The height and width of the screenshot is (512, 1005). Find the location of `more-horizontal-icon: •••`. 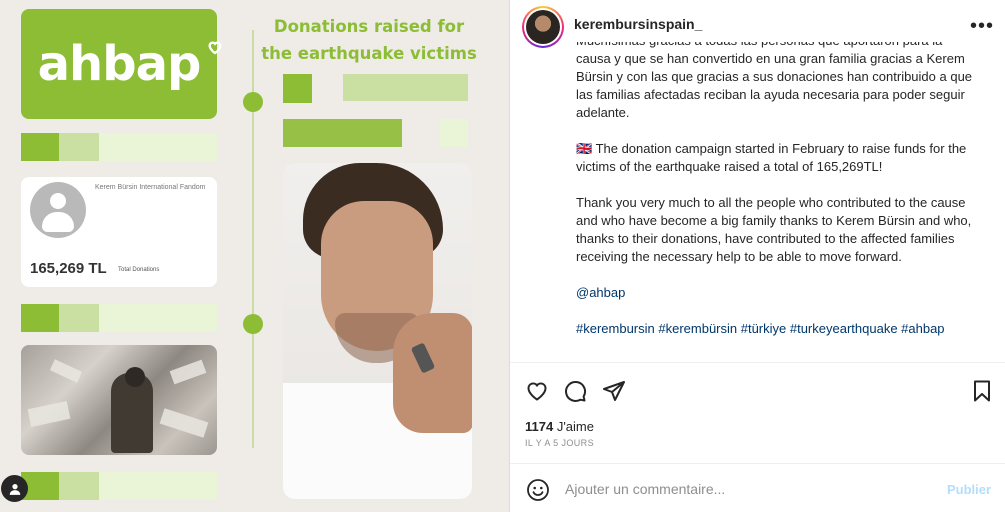

more-horizontal-icon: ••• is located at coordinates (982, 26).